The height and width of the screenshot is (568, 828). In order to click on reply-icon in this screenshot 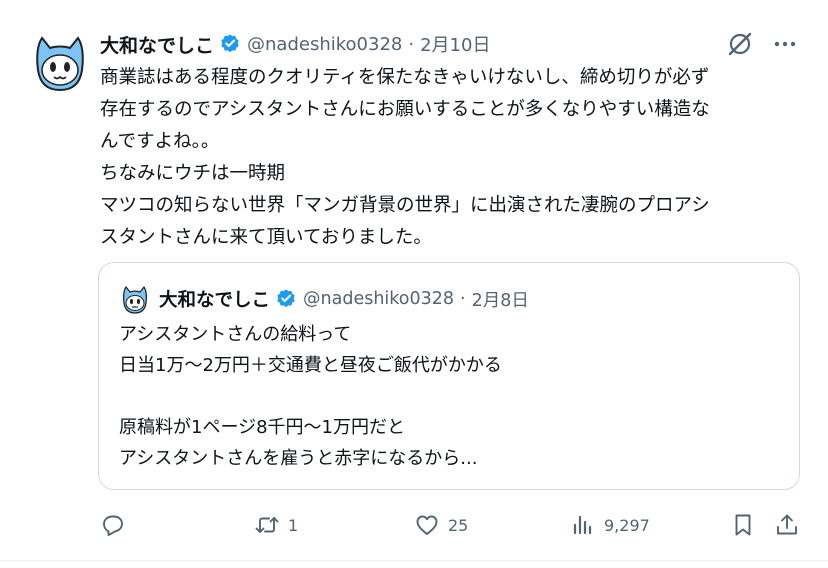, I will do `click(113, 525)`.